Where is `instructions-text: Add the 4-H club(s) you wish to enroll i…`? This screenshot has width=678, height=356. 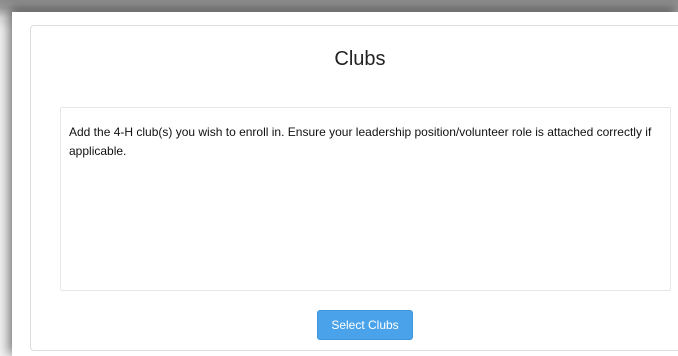
instructions-text: Add the 4-H club(s) you wish to enroll i… is located at coordinates (360, 141).